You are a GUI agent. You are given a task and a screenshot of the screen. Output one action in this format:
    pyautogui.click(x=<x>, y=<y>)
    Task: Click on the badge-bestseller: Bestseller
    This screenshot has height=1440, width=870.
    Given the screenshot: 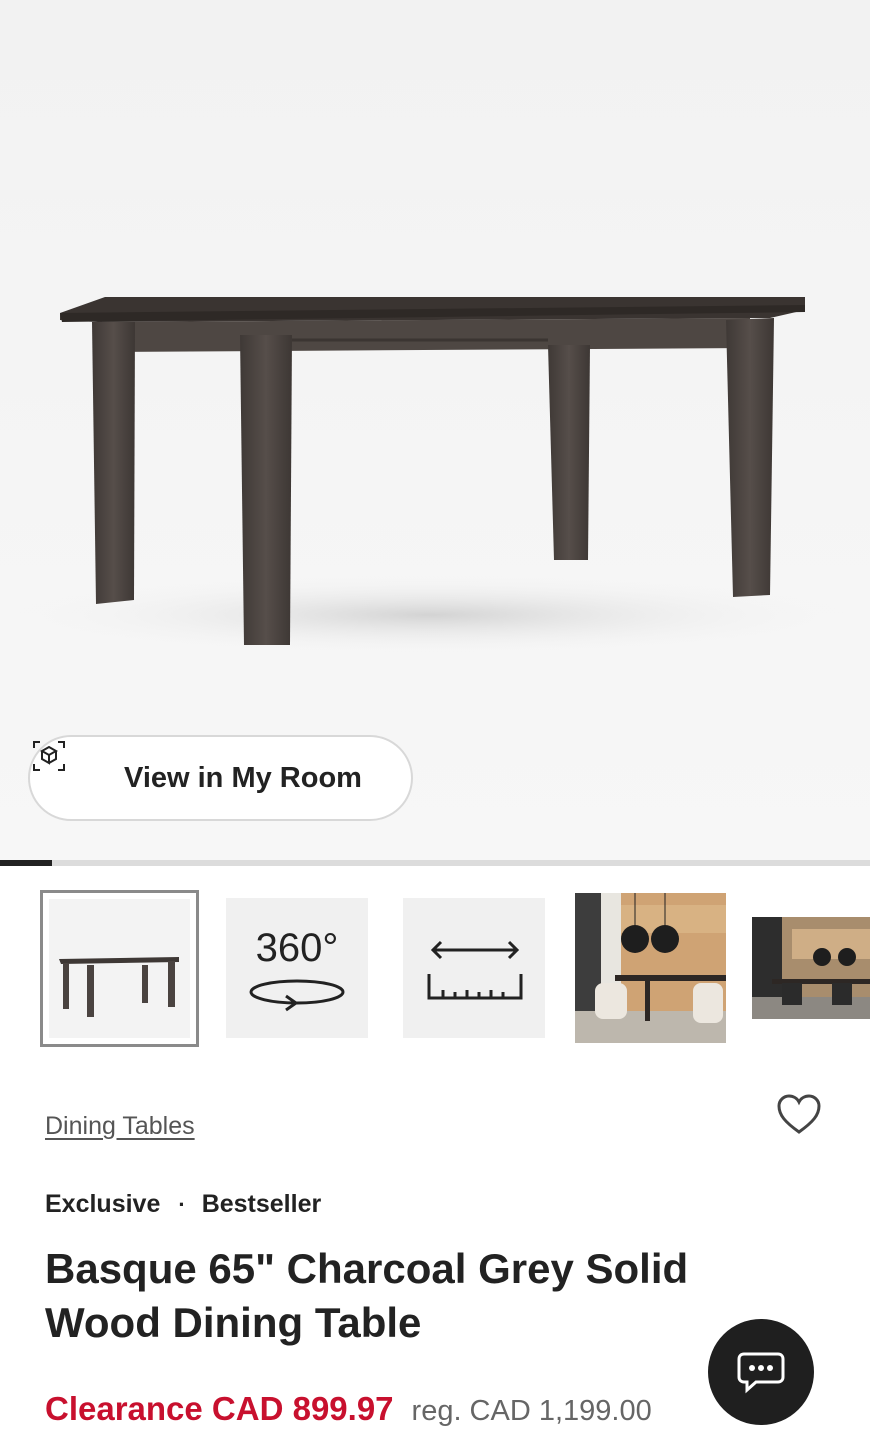 What is the action you would take?
    pyautogui.click(x=261, y=1204)
    